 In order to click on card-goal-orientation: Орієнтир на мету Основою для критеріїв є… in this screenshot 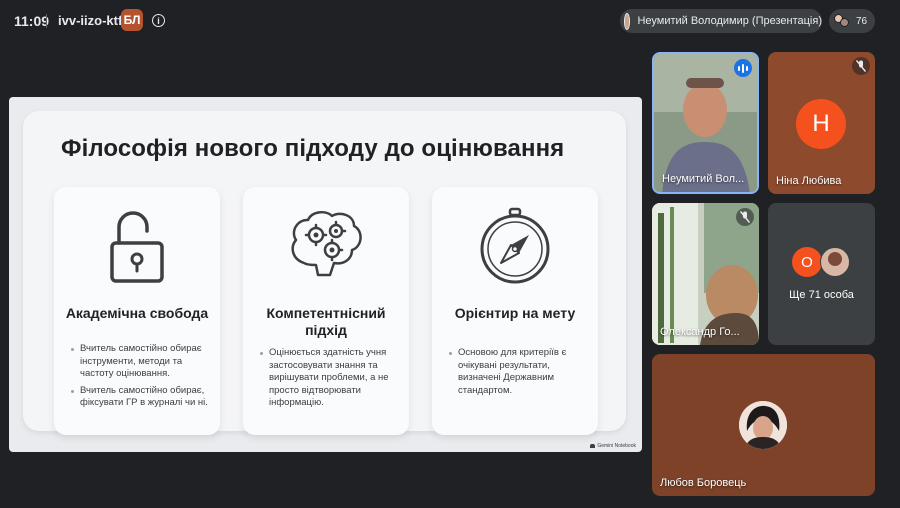, I will do `click(515, 311)`.